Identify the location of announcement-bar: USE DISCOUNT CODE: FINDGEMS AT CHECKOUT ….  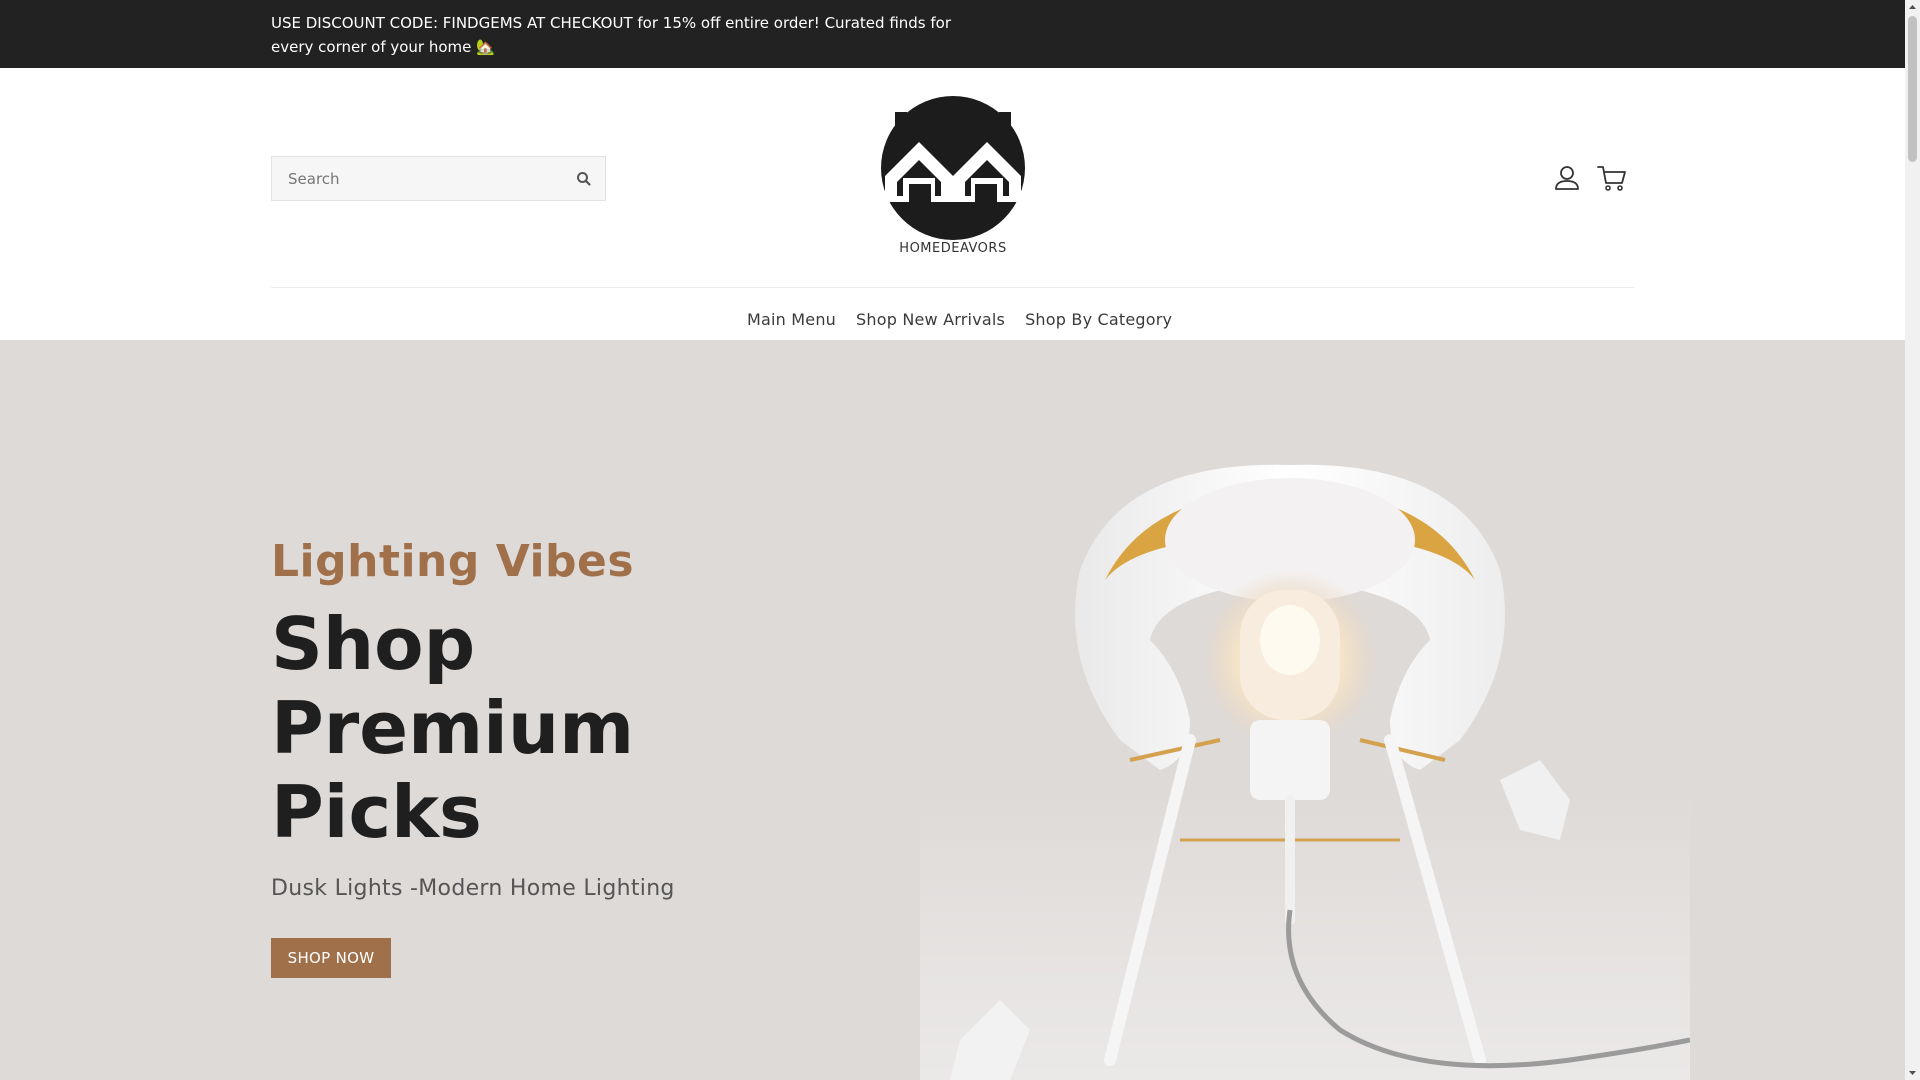
(952, 34).